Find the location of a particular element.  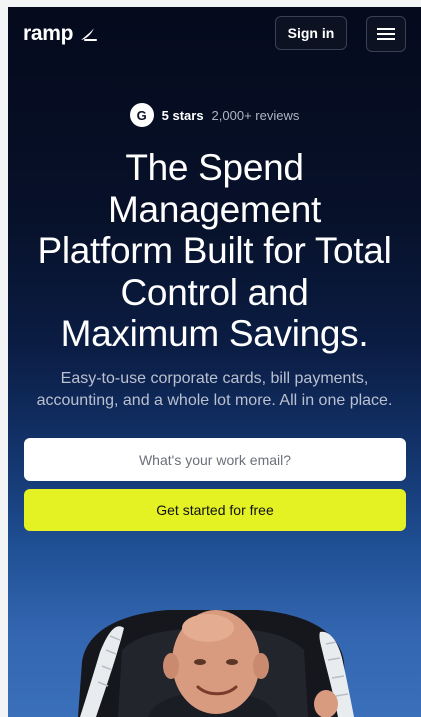

headline-line: Maximum Savings. is located at coordinates (214, 333).